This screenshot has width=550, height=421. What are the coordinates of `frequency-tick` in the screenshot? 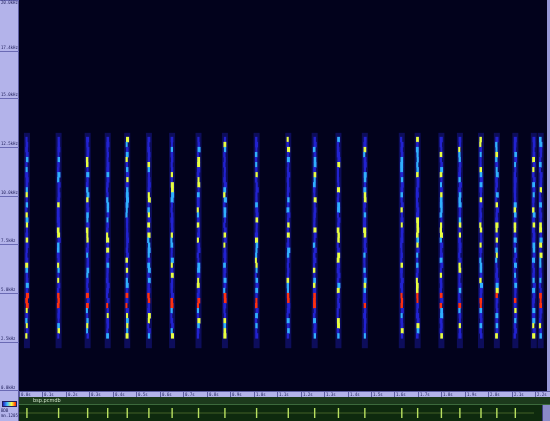 It's located at (9, 293).